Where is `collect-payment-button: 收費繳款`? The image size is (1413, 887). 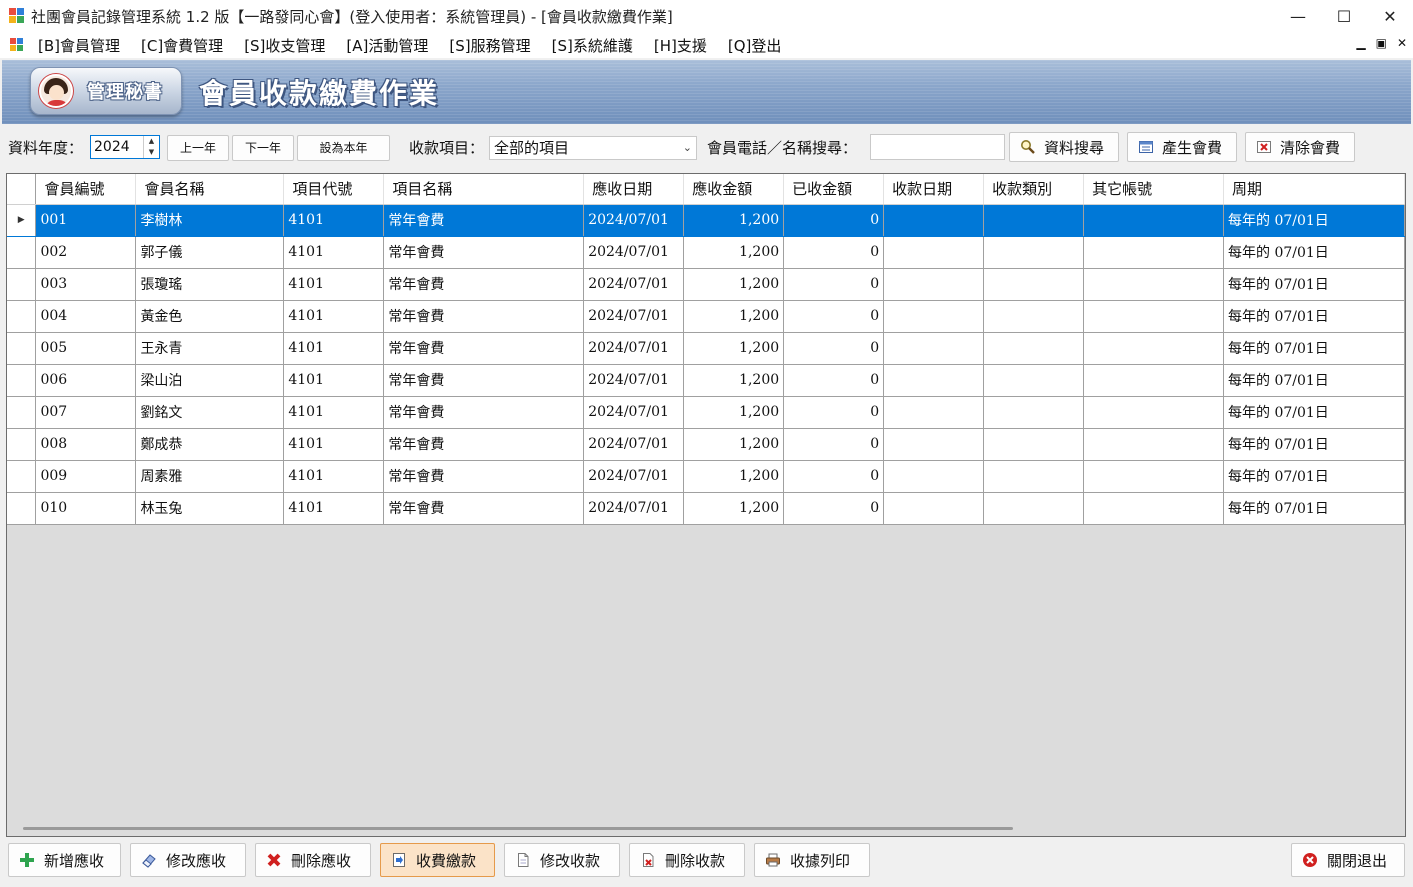 collect-payment-button: 收費繳款 is located at coordinates (437, 860).